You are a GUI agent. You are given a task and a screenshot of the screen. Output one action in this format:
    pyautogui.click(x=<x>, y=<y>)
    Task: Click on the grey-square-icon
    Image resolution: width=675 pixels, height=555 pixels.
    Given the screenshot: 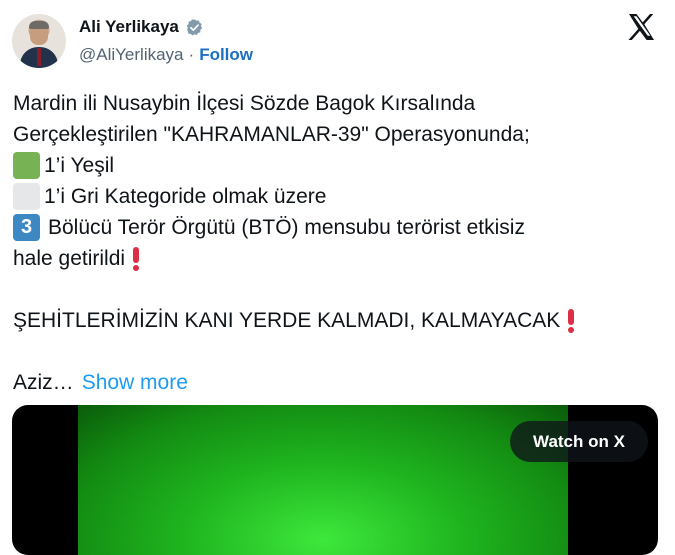 What is the action you would take?
    pyautogui.click(x=26, y=196)
    